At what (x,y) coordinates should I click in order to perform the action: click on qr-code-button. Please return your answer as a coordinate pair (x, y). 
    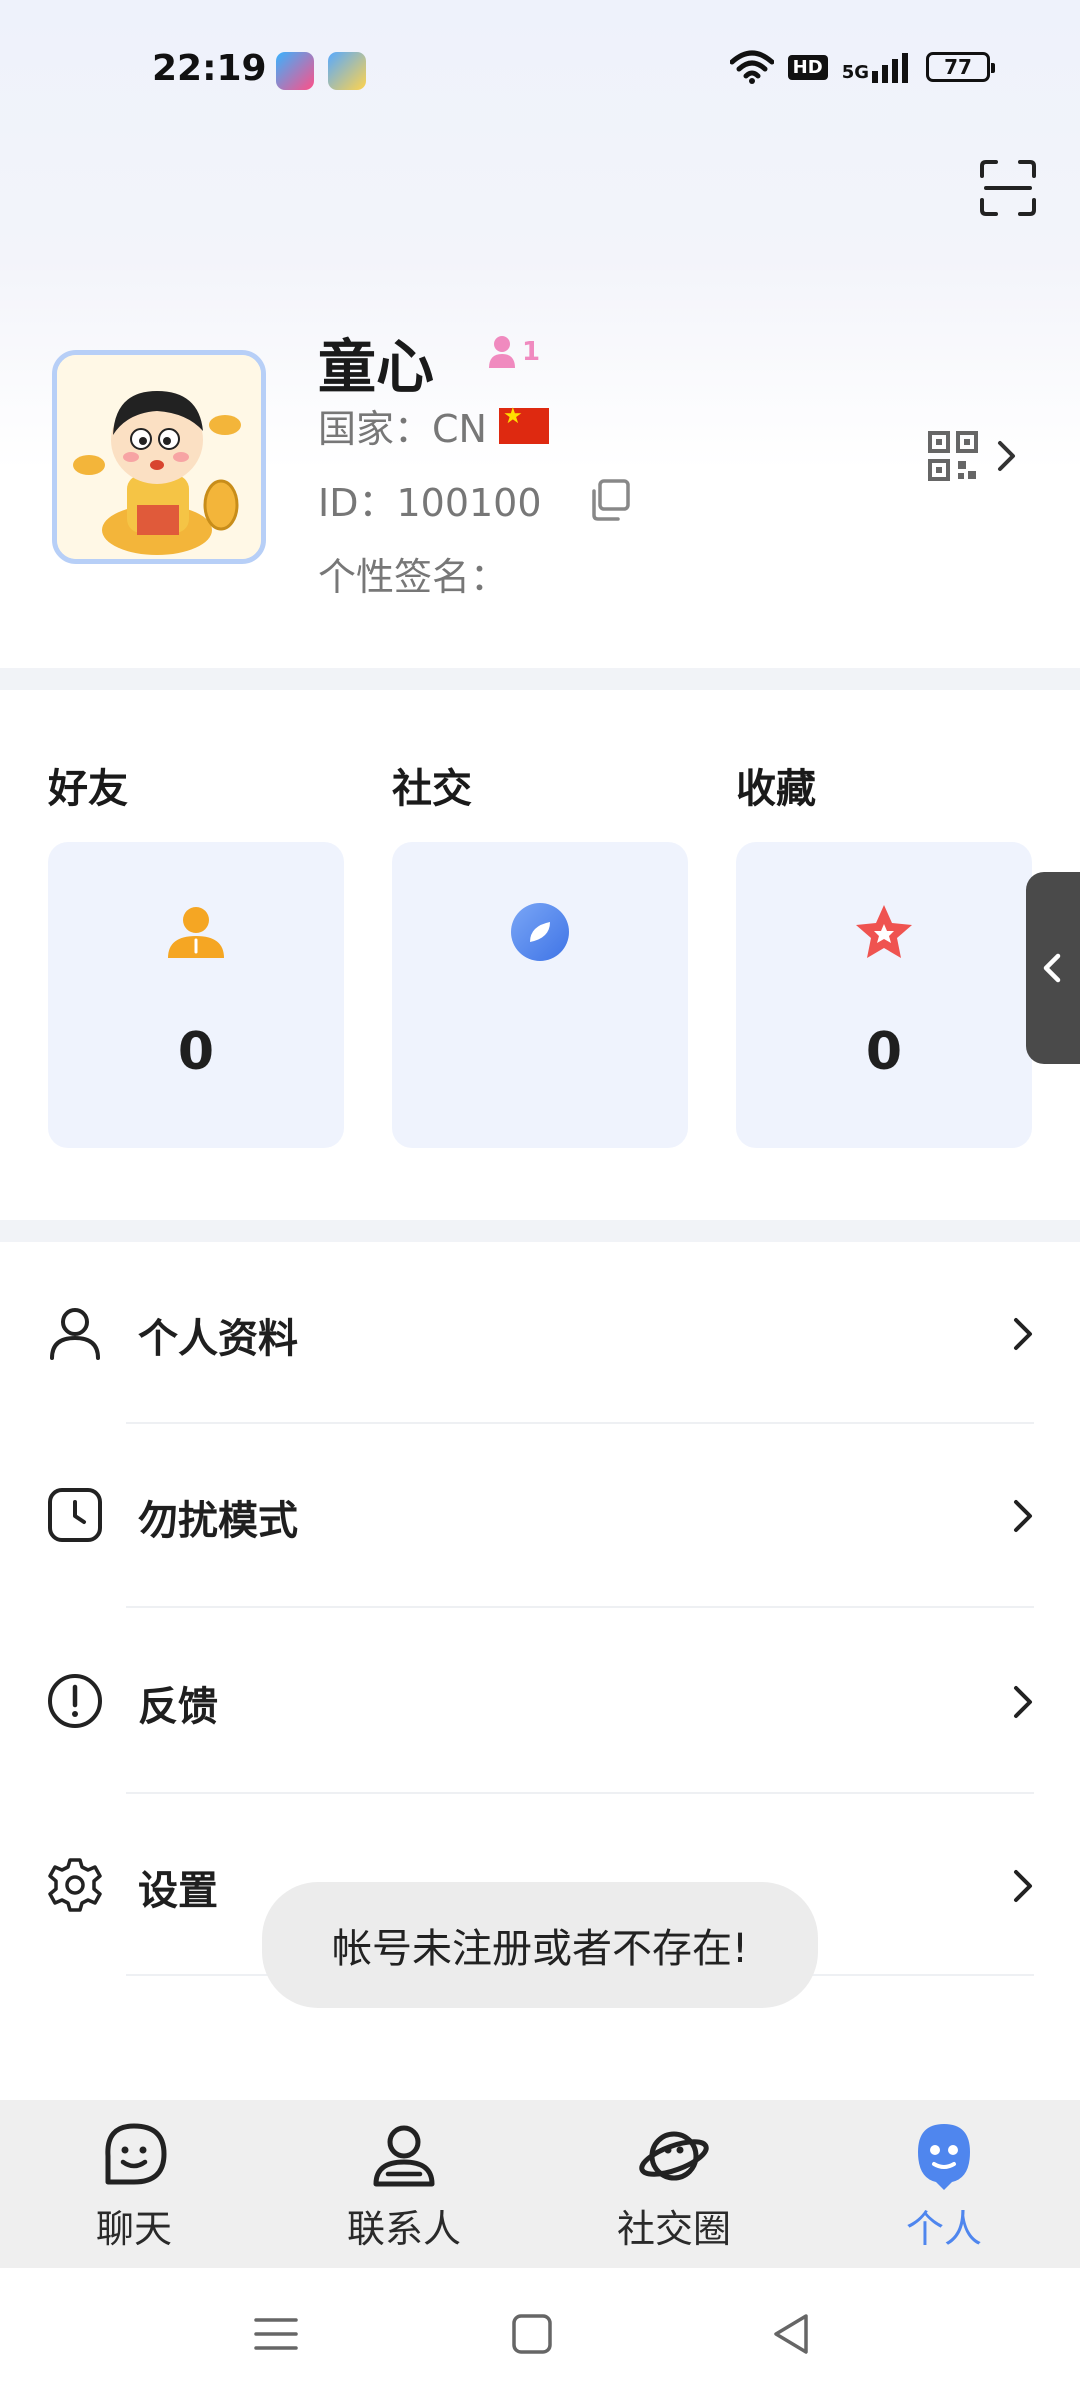
    Looking at the image, I should click on (988, 456).